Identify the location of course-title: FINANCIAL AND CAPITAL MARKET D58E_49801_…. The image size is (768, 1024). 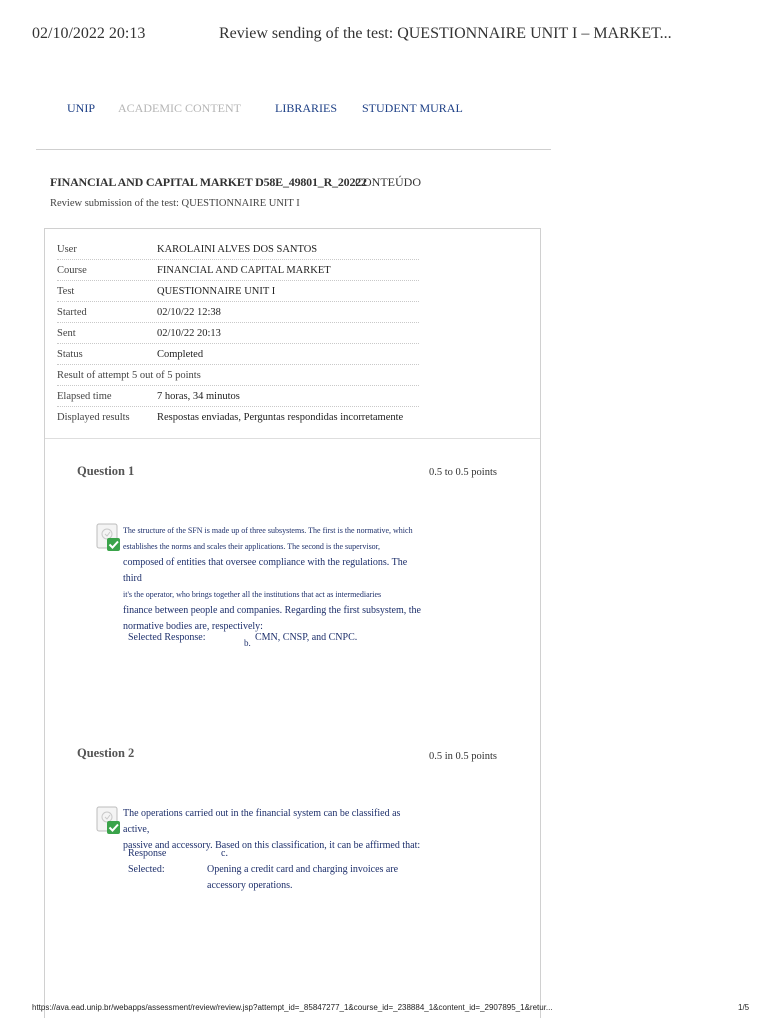
(208, 182).